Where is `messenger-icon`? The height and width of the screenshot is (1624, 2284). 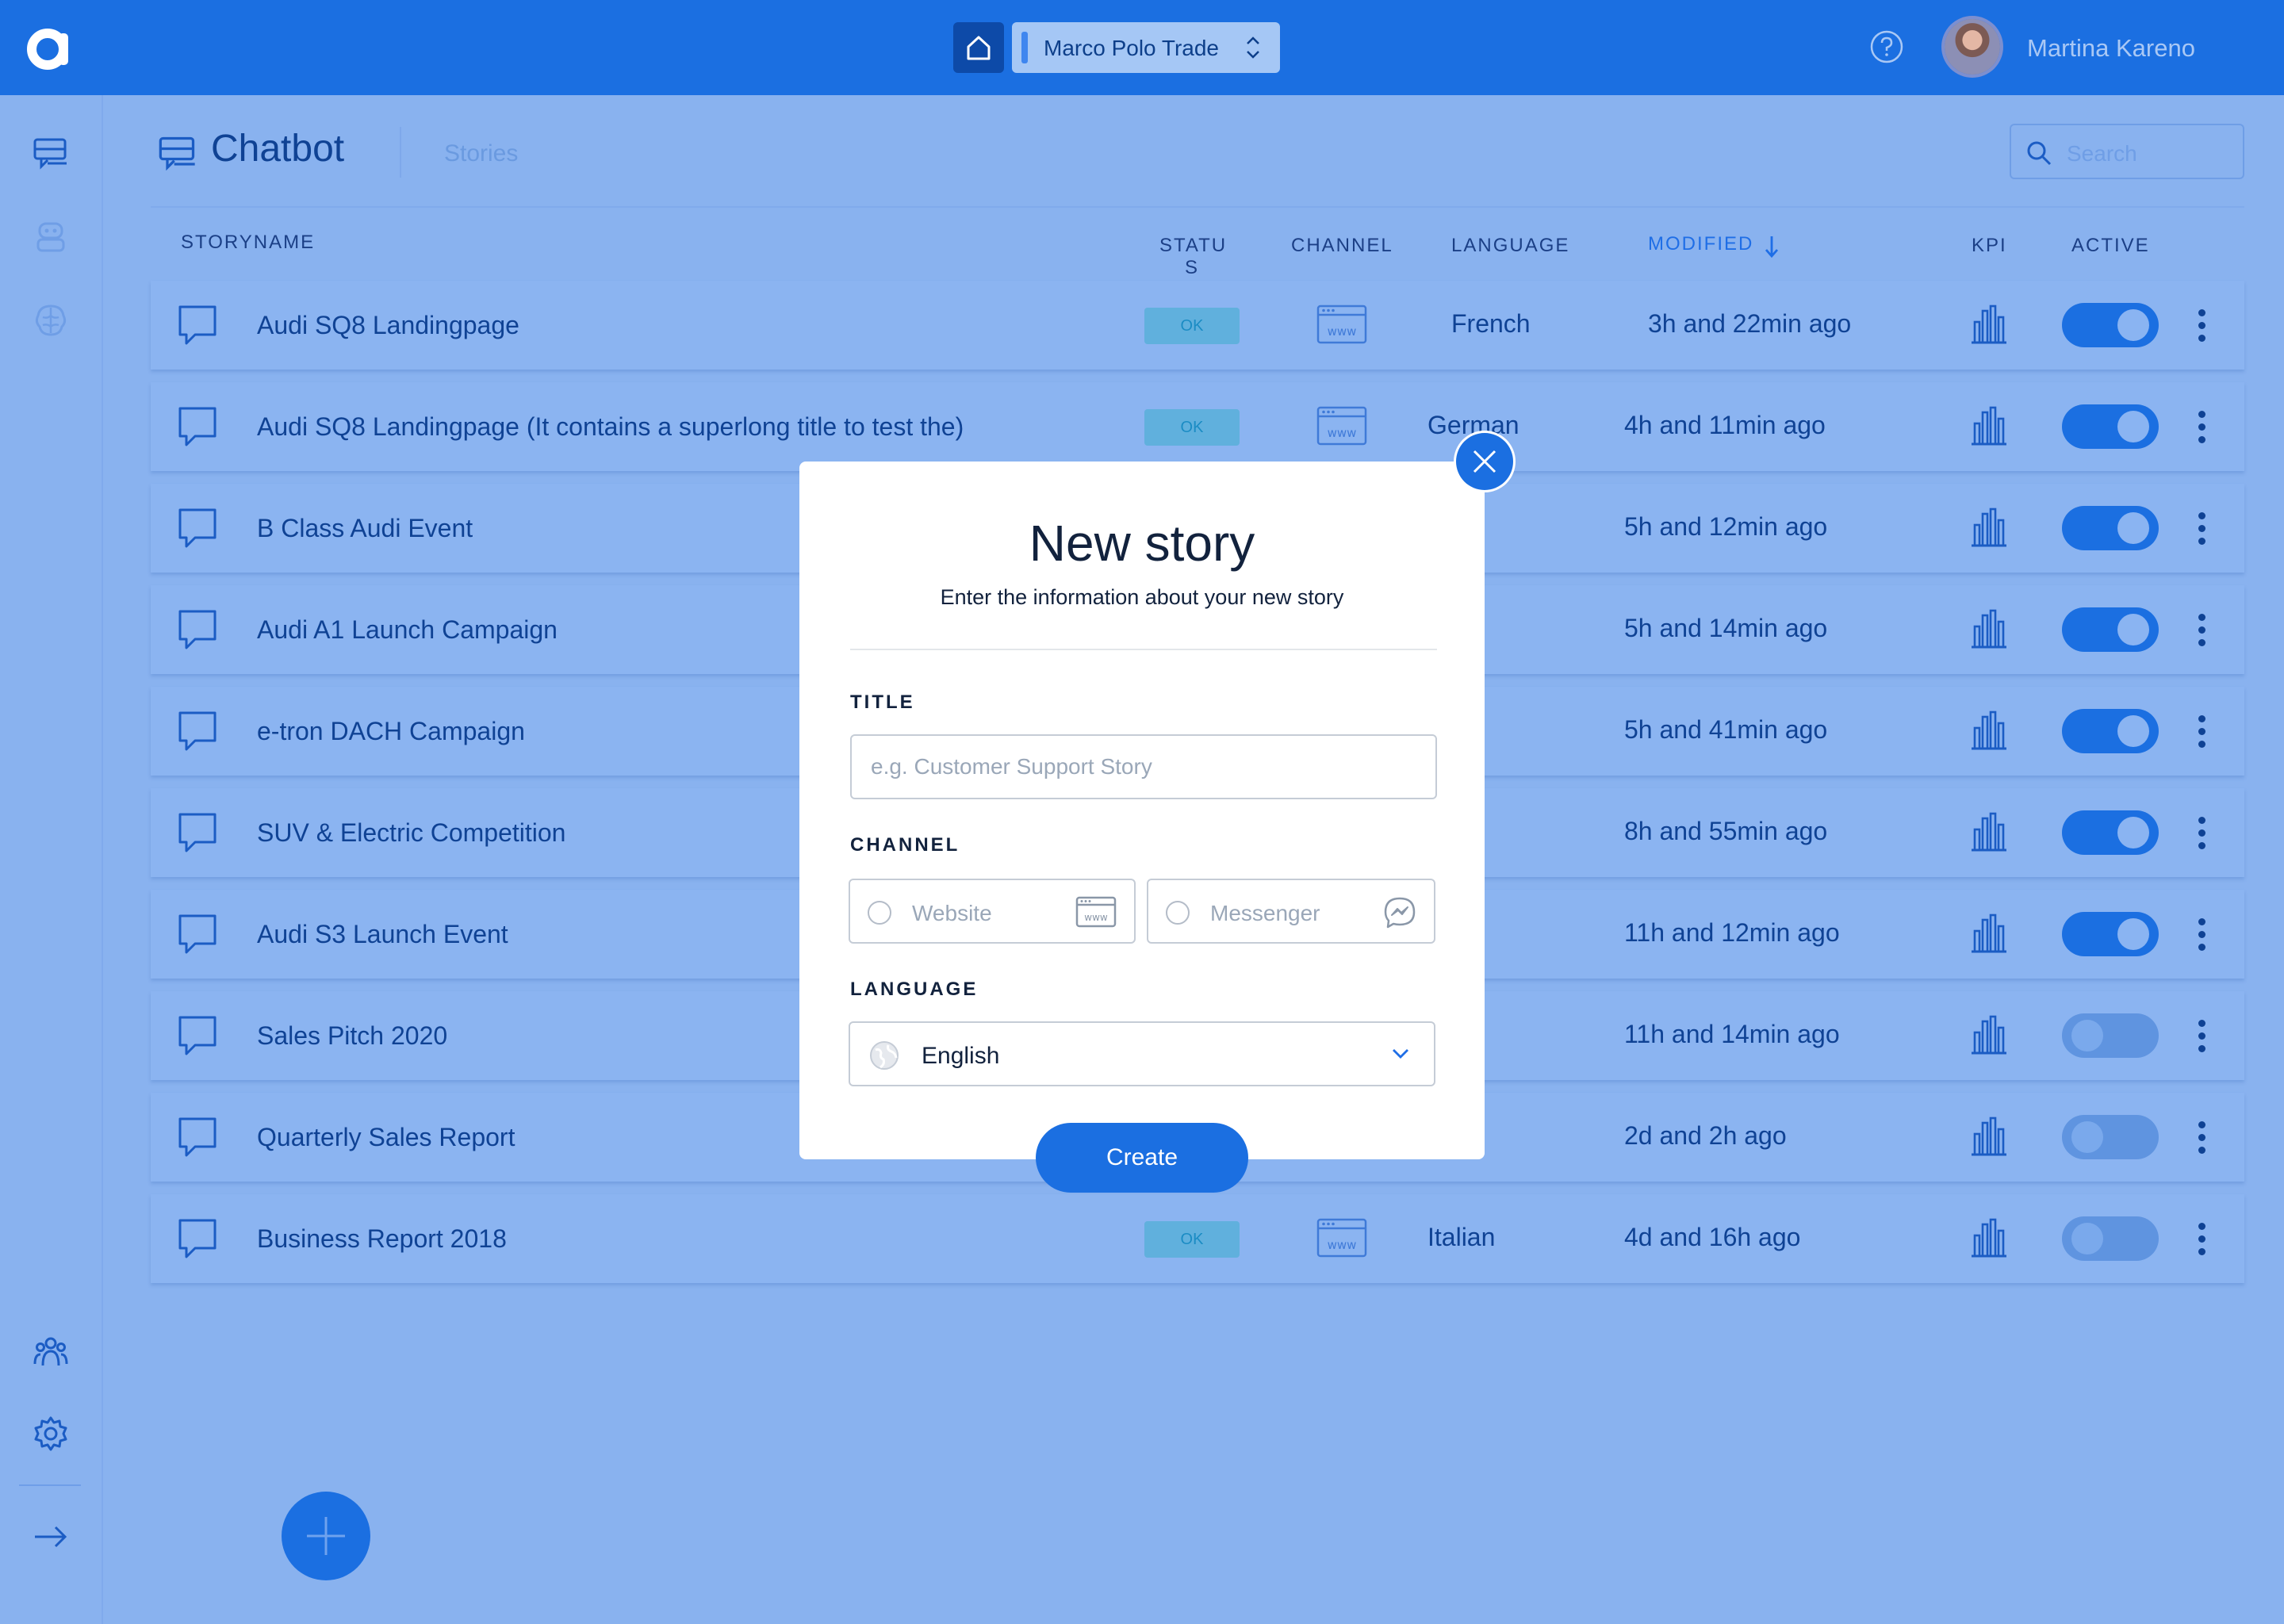
messenger-icon is located at coordinates (1400, 913).